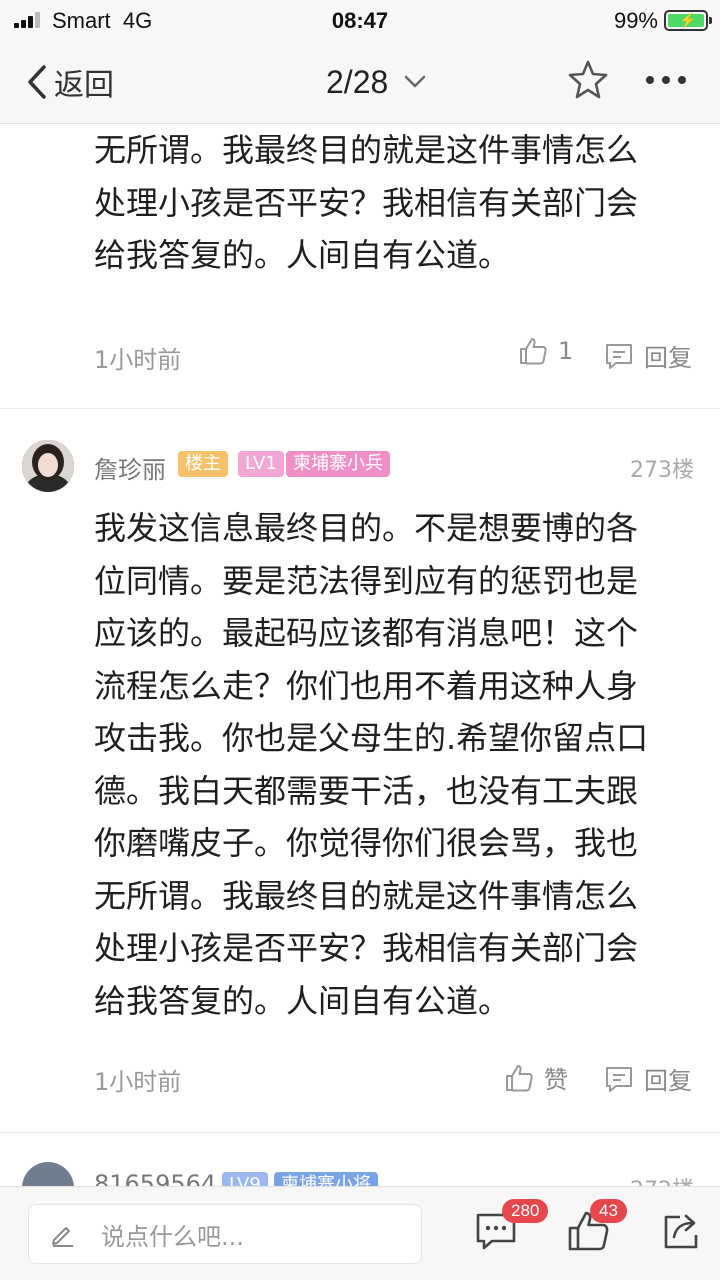 Image resolution: width=720 pixels, height=1280 pixels. What do you see at coordinates (525, 1211) in the screenshot?
I see `comment-count-badge: 280` at bounding box center [525, 1211].